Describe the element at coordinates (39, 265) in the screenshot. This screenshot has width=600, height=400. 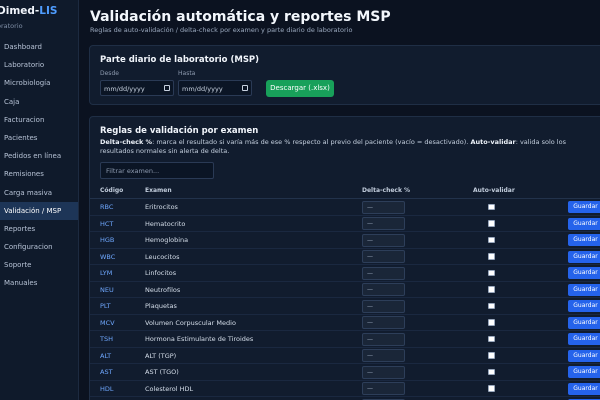
I see `sidebar-item: Soporte` at that location.